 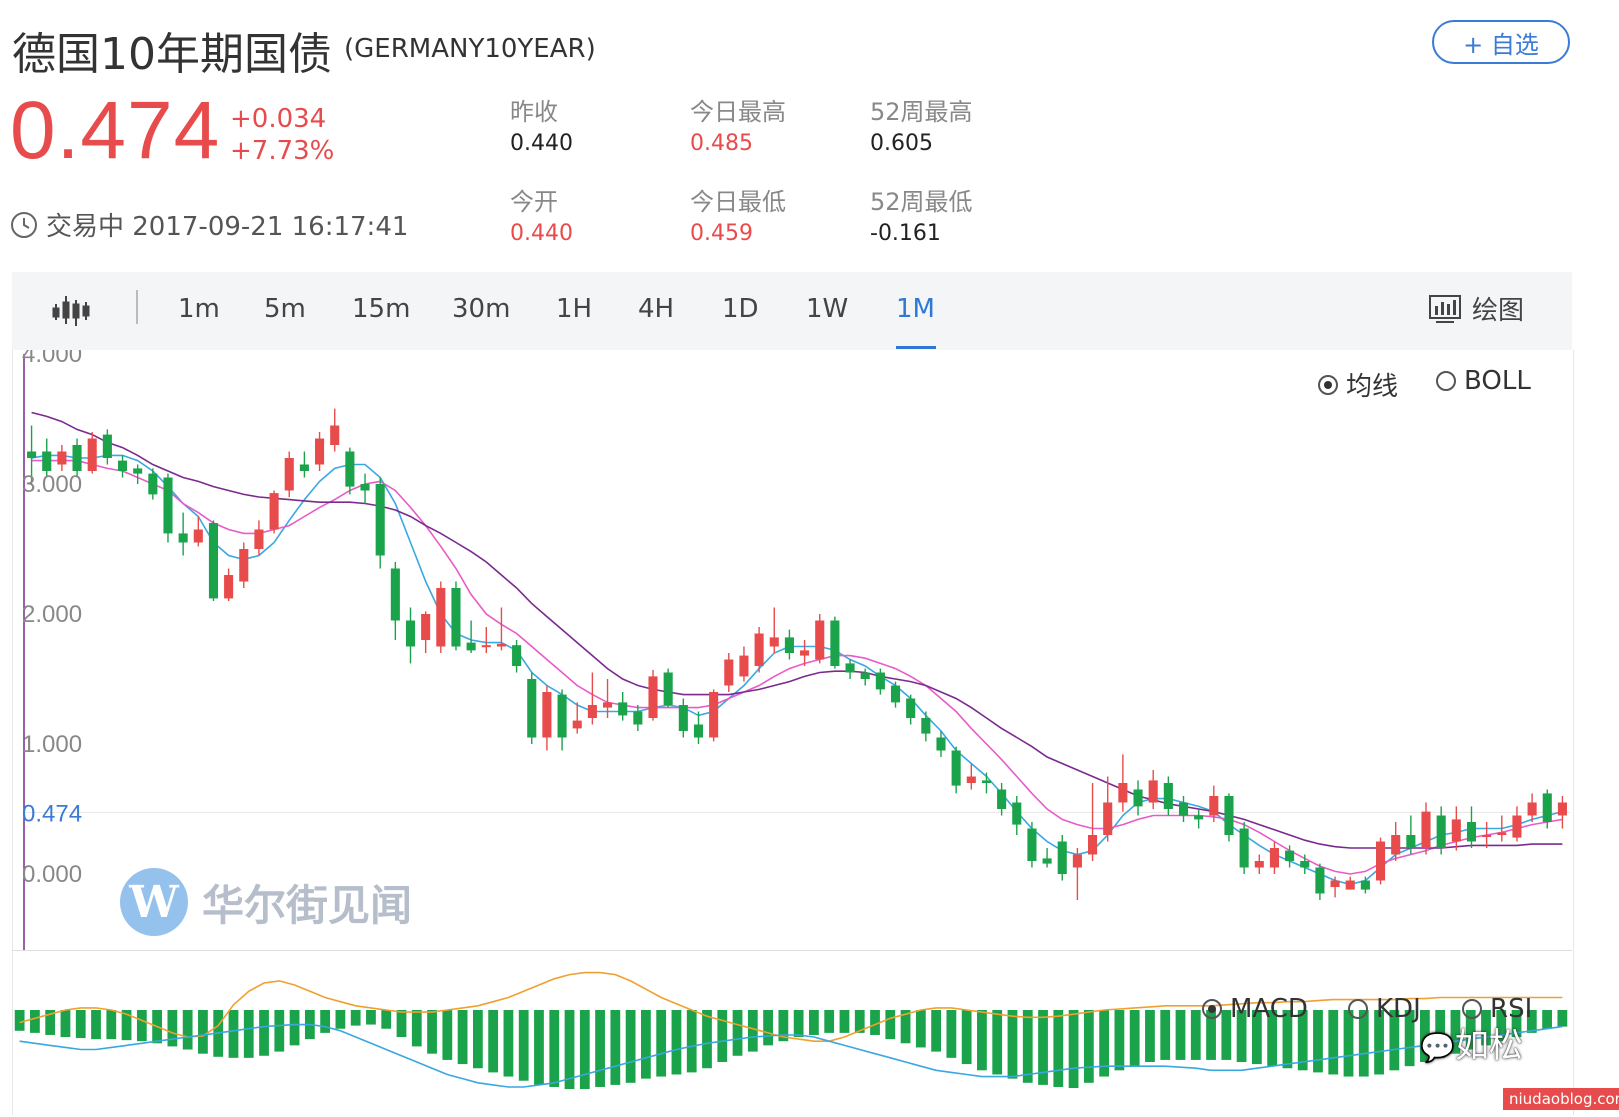 What do you see at coordinates (740, 309) in the screenshot?
I see `tab-1d: 1D` at bounding box center [740, 309].